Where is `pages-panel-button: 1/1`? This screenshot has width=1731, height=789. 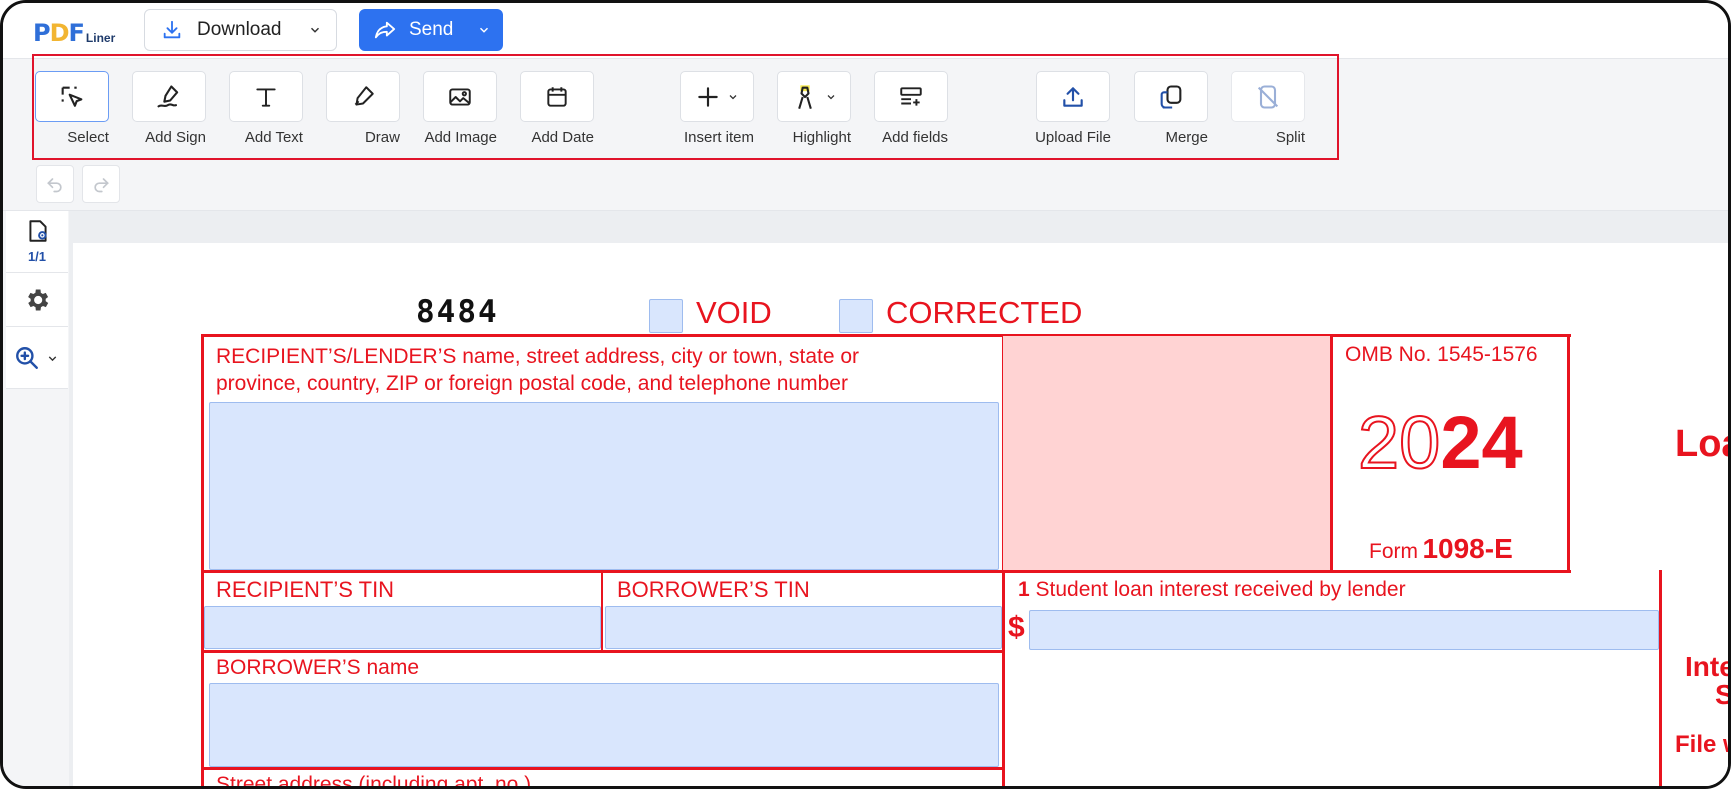
pages-panel-button: 1/1 is located at coordinates (37, 242).